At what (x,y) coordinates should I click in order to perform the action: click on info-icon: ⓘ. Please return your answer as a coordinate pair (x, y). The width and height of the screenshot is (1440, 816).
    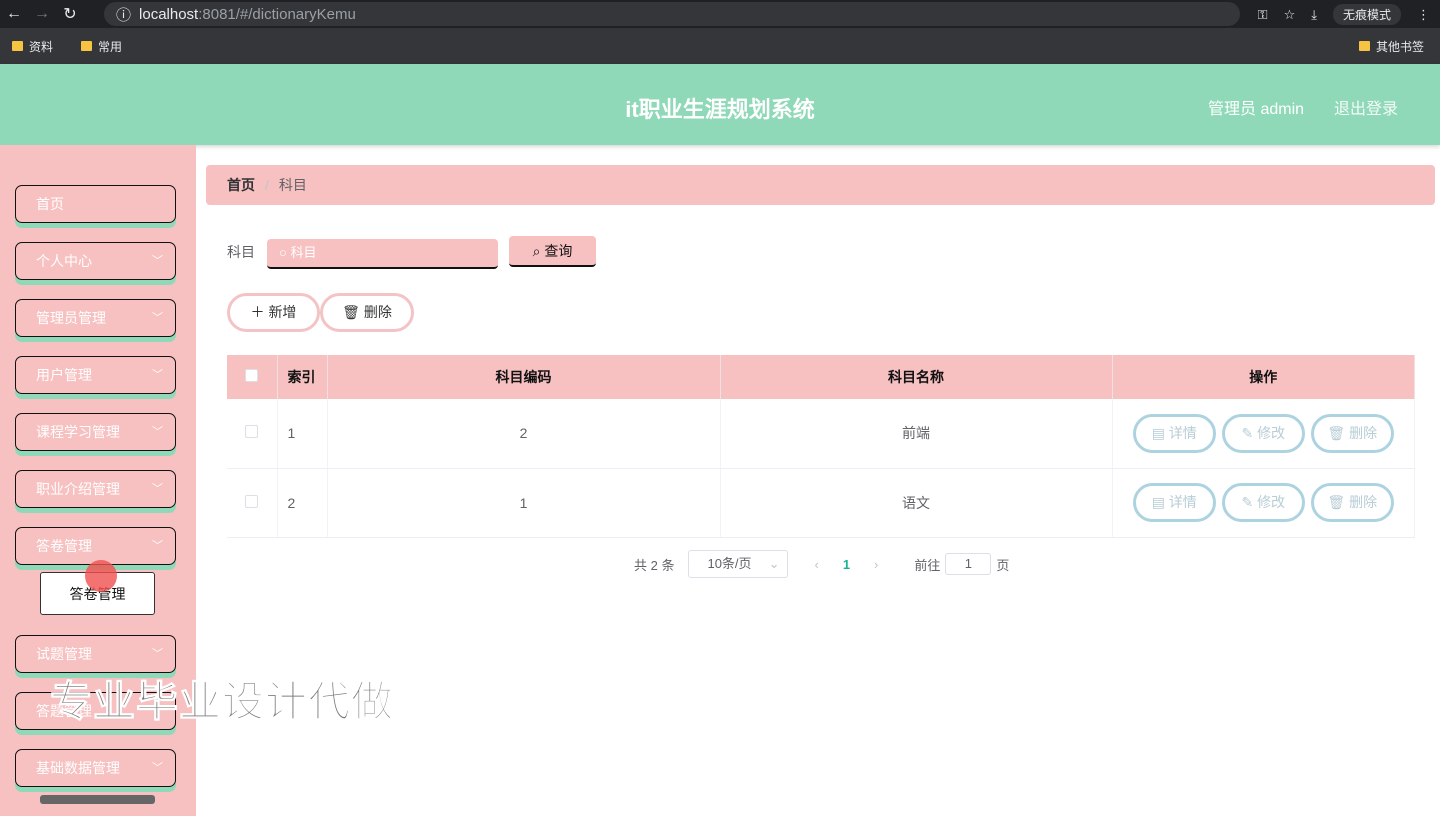
    Looking at the image, I should click on (124, 15).